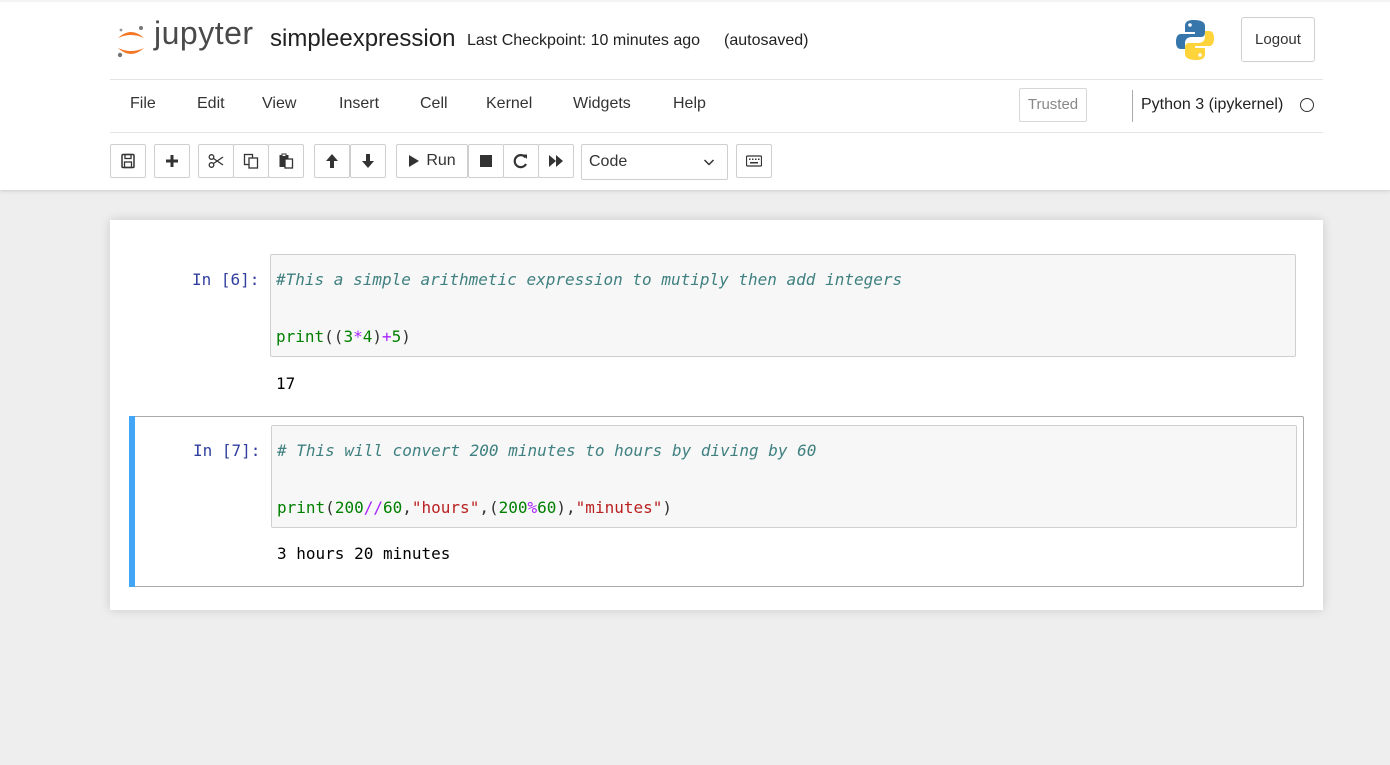 The width and height of the screenshot is (1390, 765). I want to click on input-prompt: In [6]:, so click(226, 279).